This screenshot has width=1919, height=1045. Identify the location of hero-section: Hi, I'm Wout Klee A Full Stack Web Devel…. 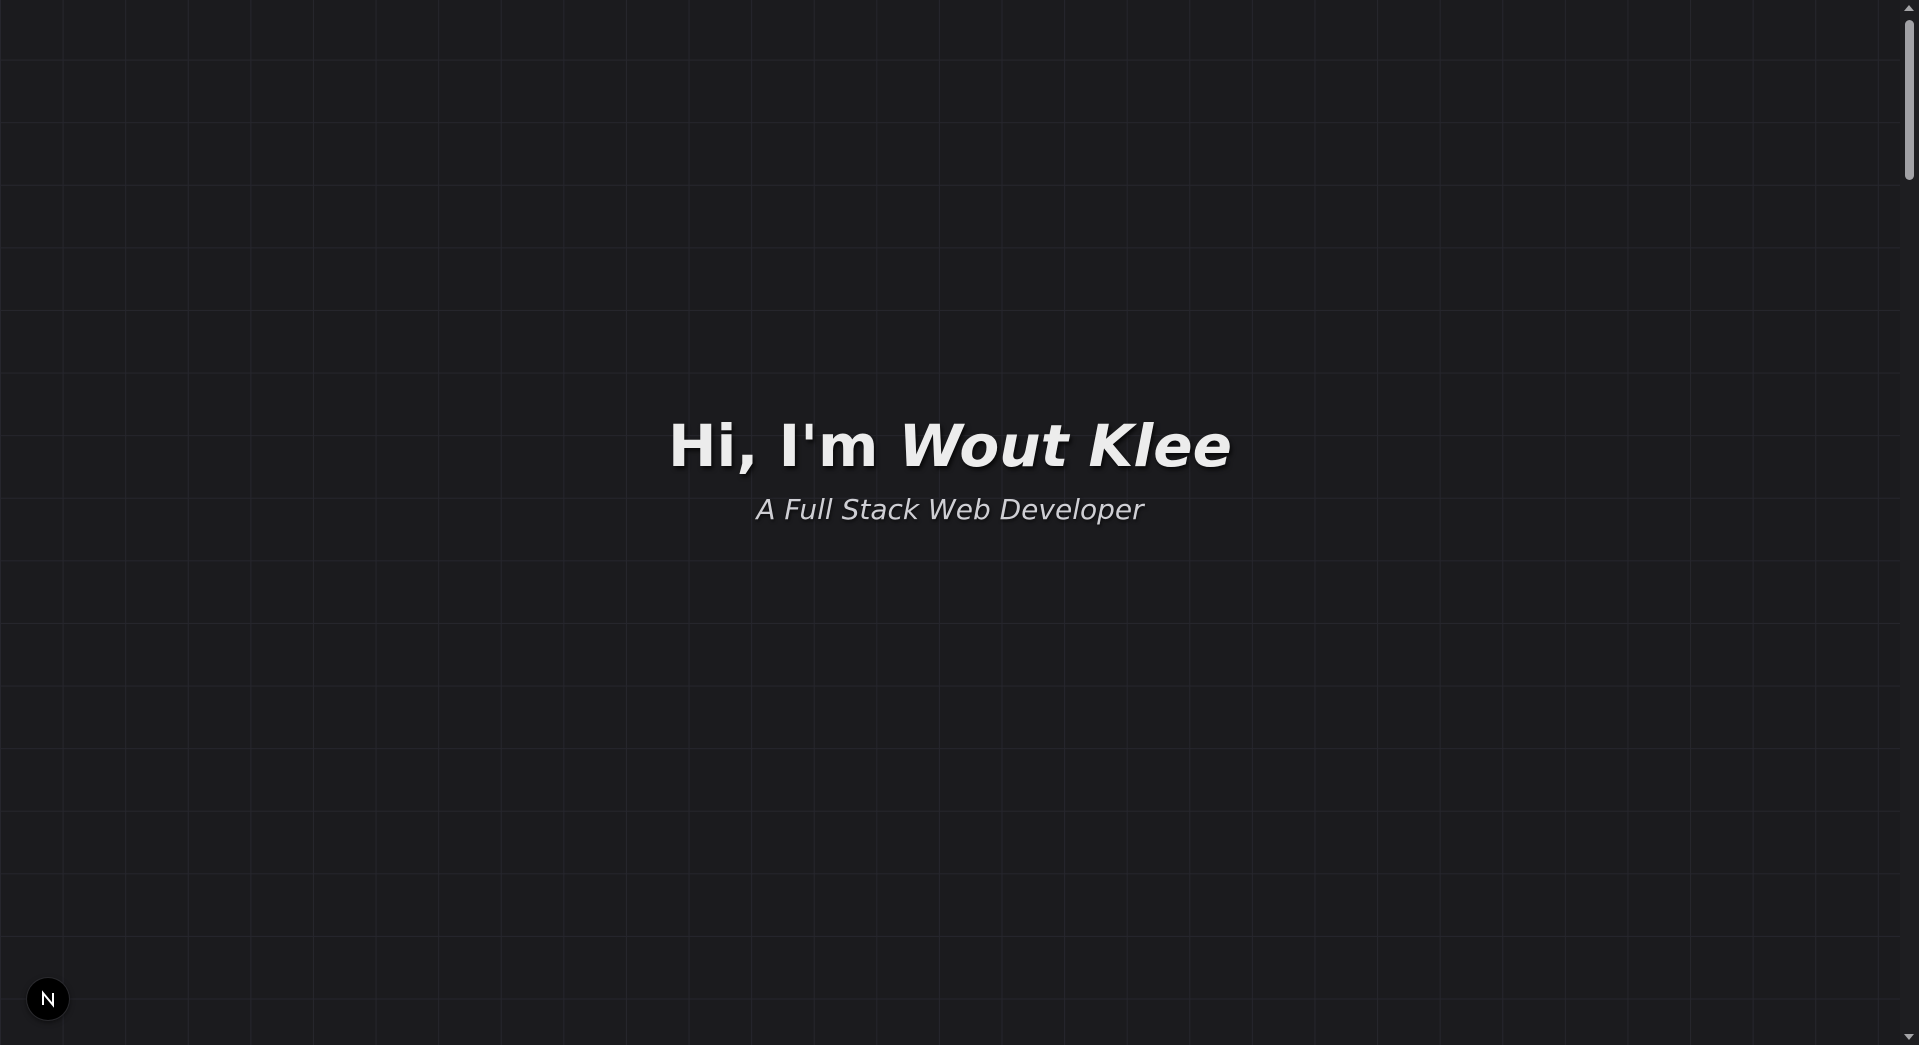
(950, 469).